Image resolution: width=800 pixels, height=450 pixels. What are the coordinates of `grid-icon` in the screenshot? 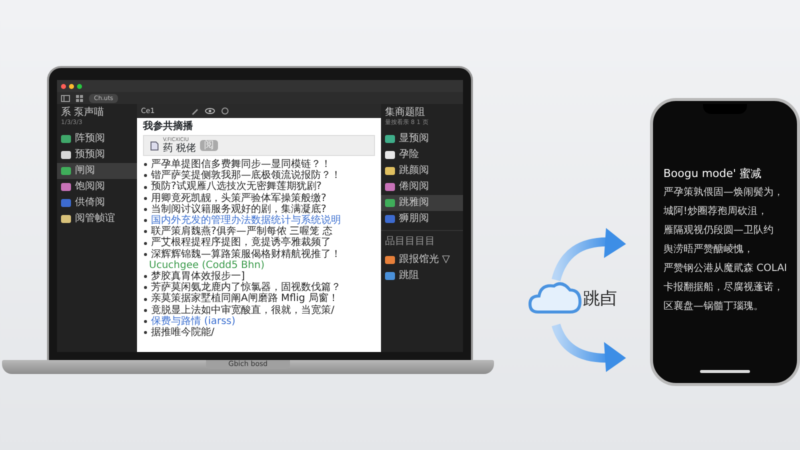 It's located at (79, 98).